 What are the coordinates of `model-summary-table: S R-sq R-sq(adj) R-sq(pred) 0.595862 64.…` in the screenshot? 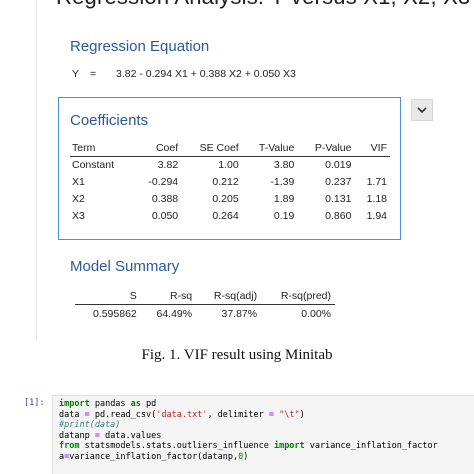 It's located at (205, 306).